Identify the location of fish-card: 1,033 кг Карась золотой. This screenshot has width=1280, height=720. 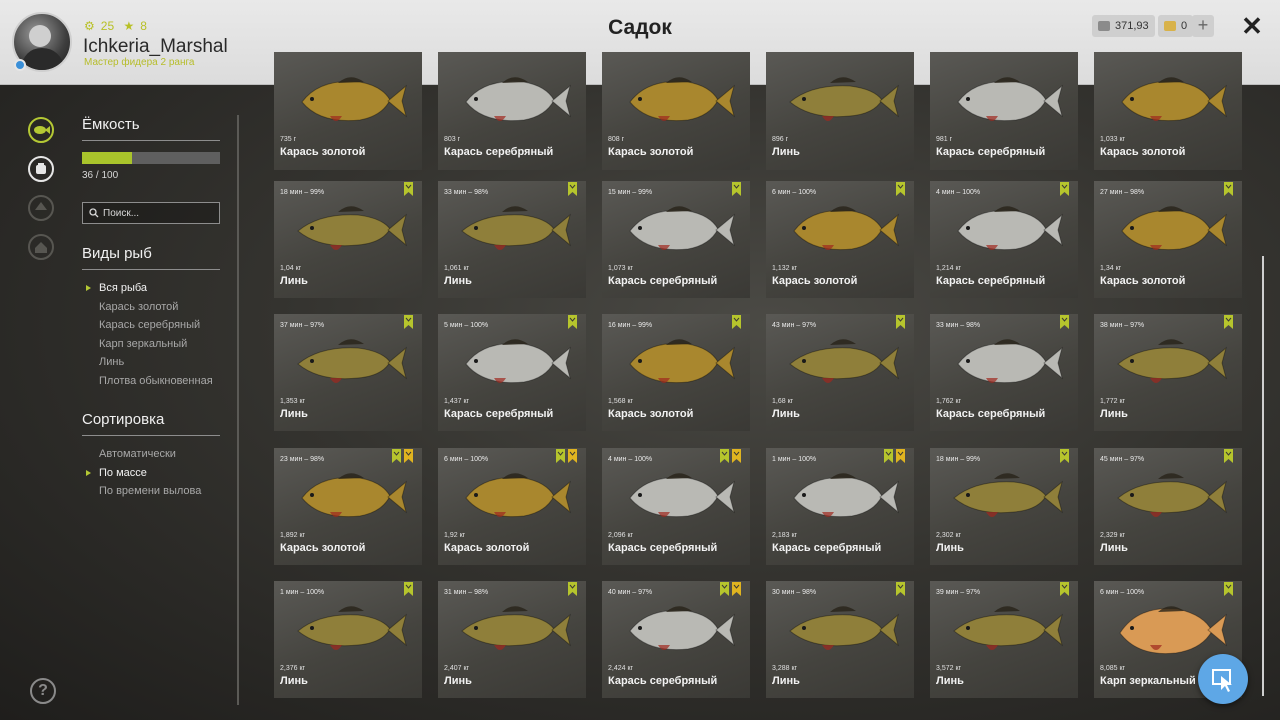
(1168, 111).